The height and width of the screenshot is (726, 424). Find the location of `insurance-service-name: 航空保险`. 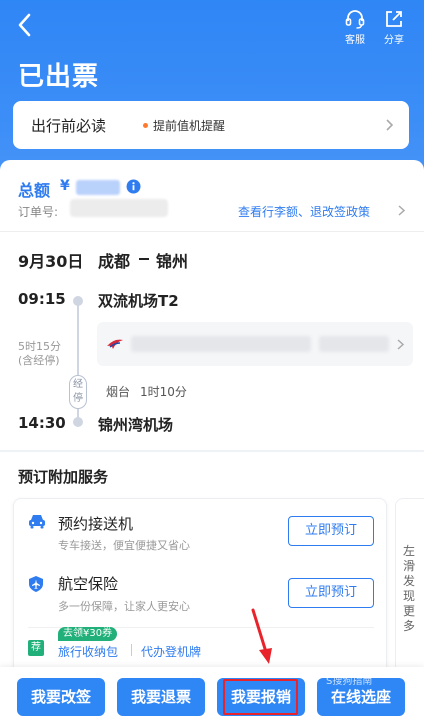

insurance-service-name: 航空保险 is located at coordinates (88, 584).